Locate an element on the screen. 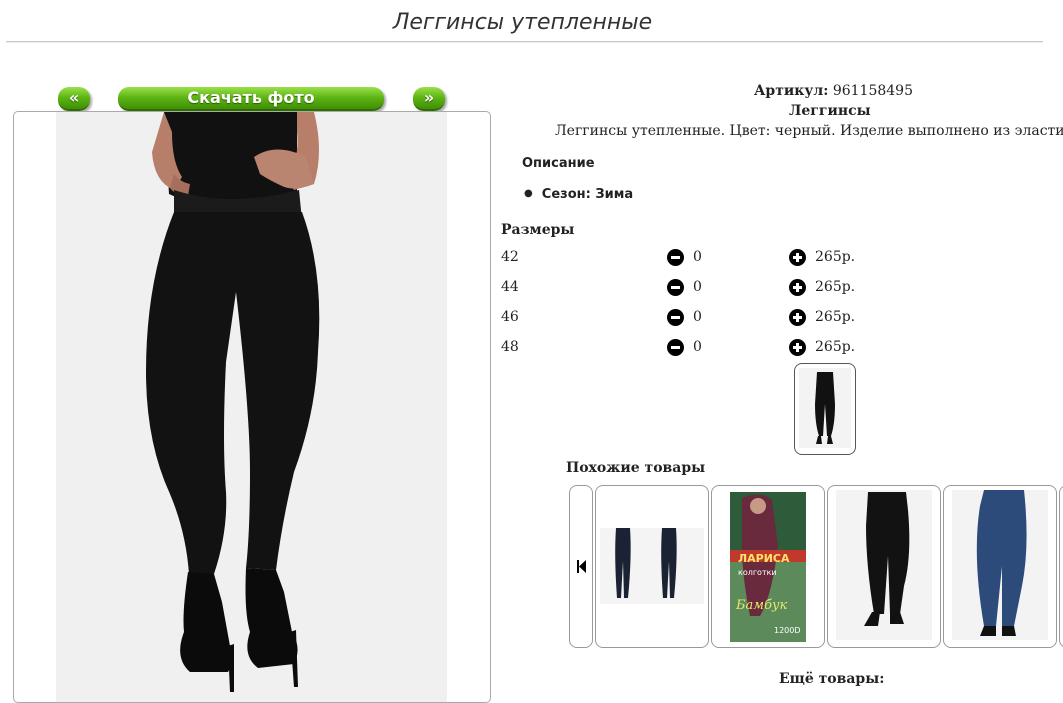 The height and width of the screenshot is (703, 1063). prev-photo-button: « is located at coordinates (74, 99).